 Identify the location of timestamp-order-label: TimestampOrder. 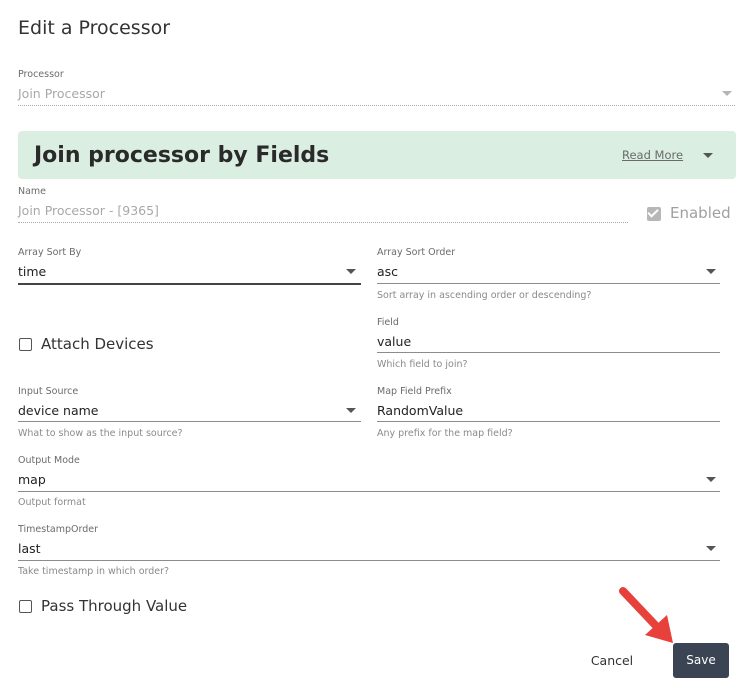
(58, 529).